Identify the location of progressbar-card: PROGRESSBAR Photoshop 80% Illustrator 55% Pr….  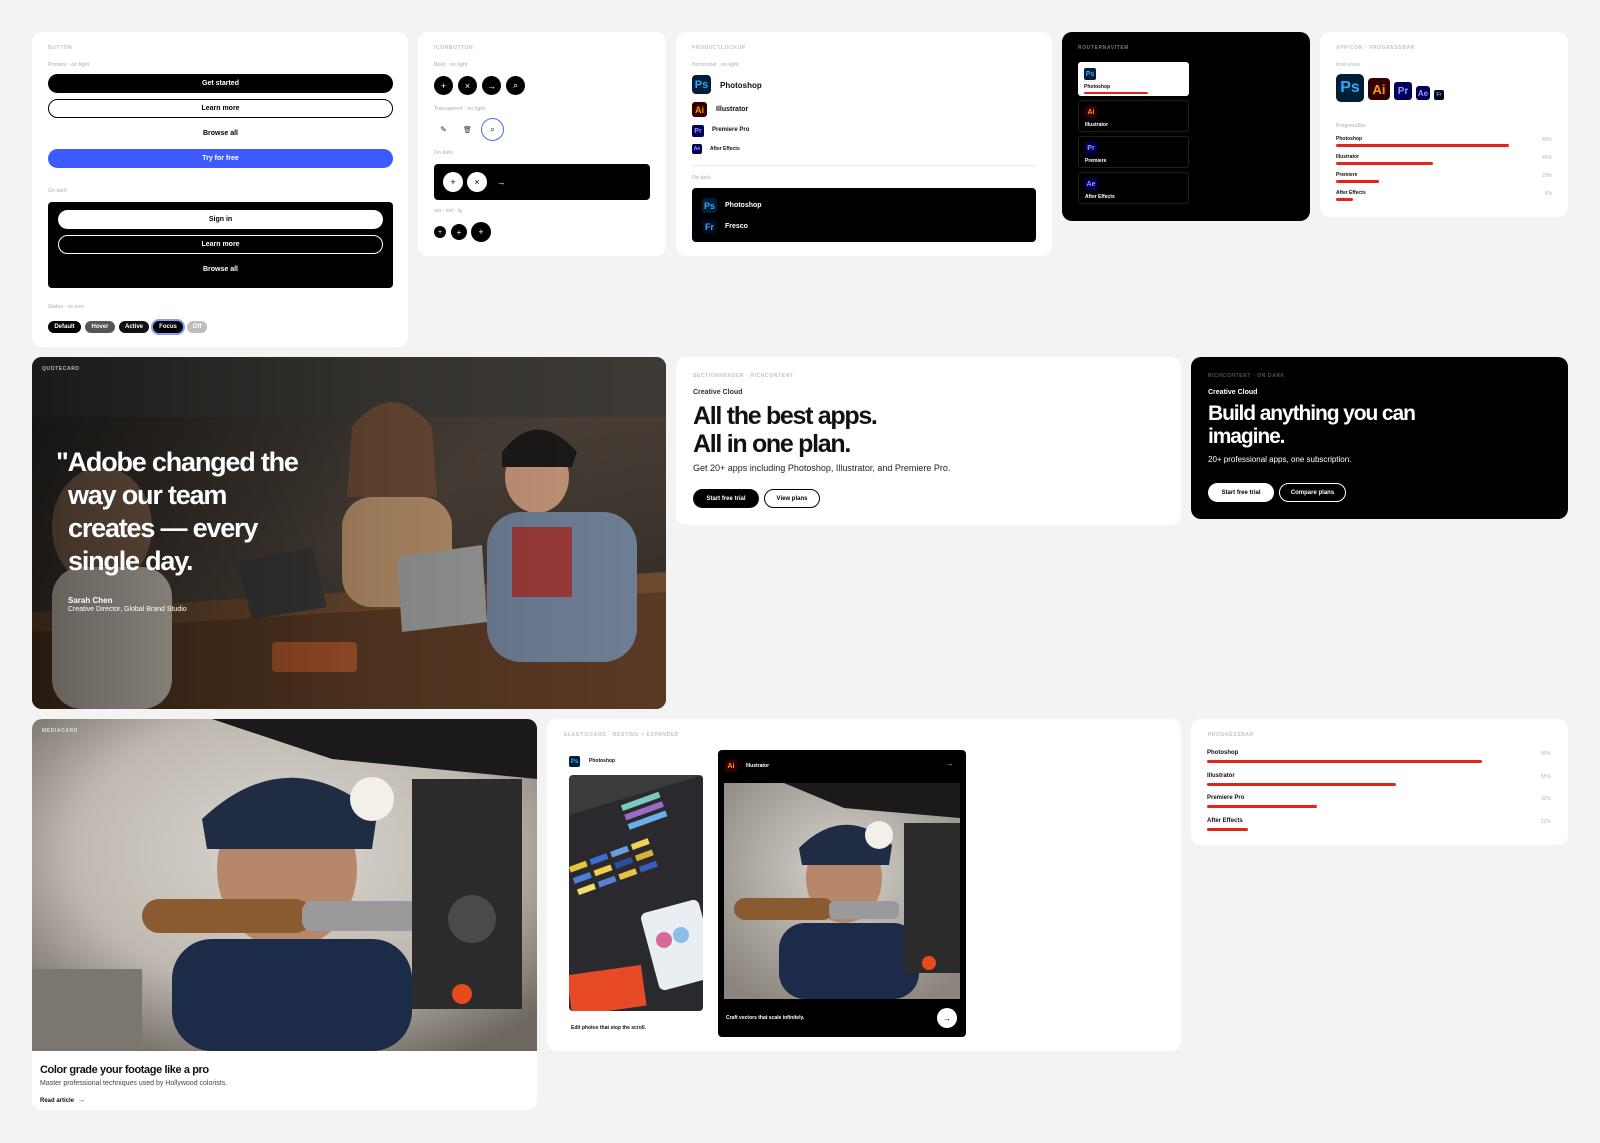
(1379, 782).